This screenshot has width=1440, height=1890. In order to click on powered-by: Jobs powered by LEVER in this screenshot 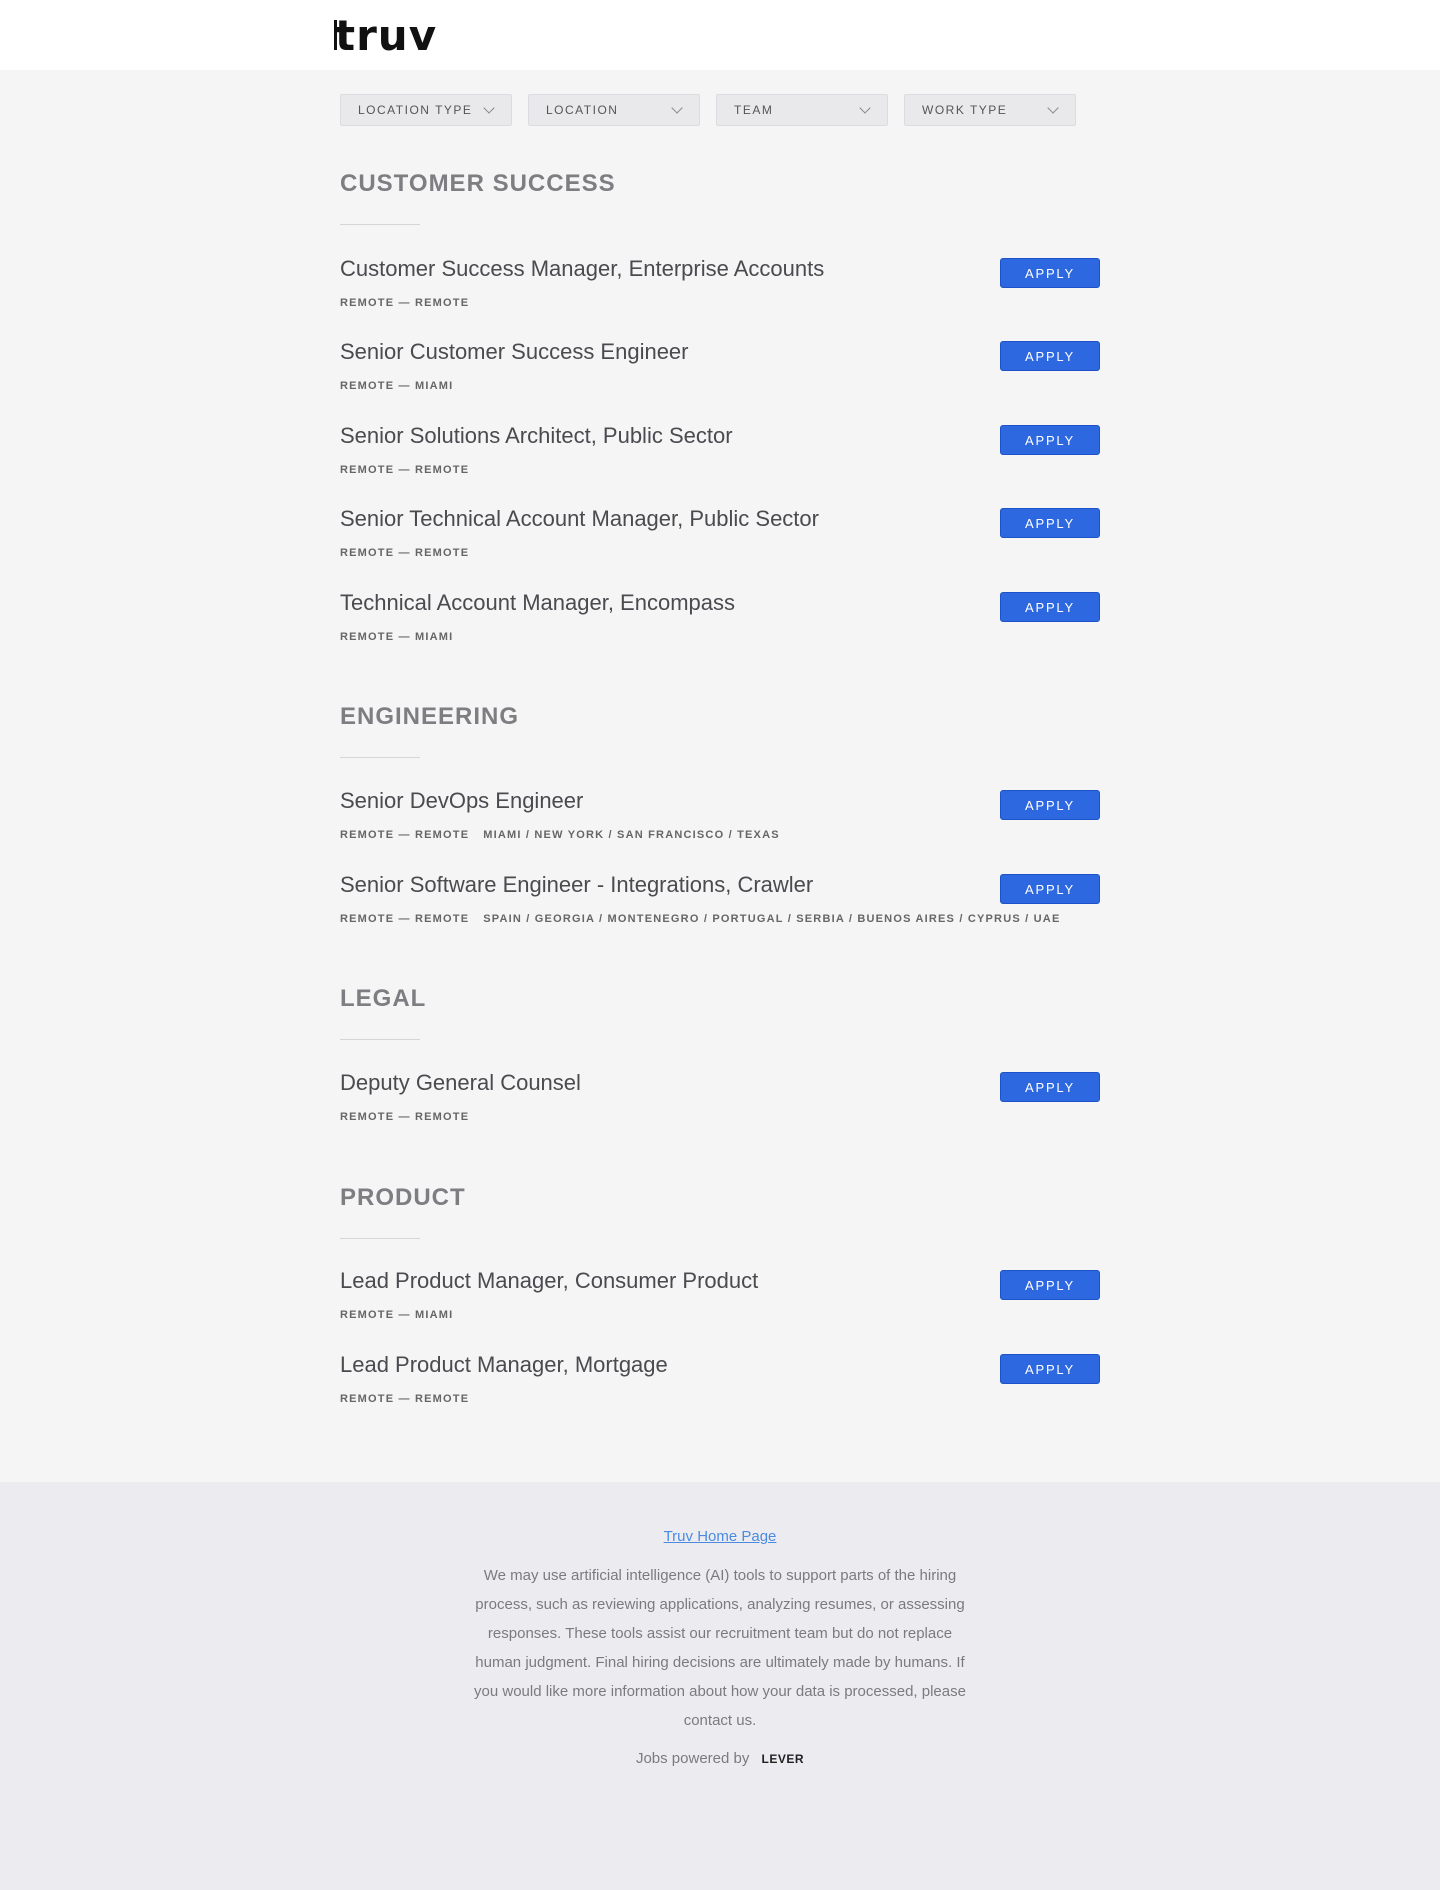, I will do `click(720, 1758)`.